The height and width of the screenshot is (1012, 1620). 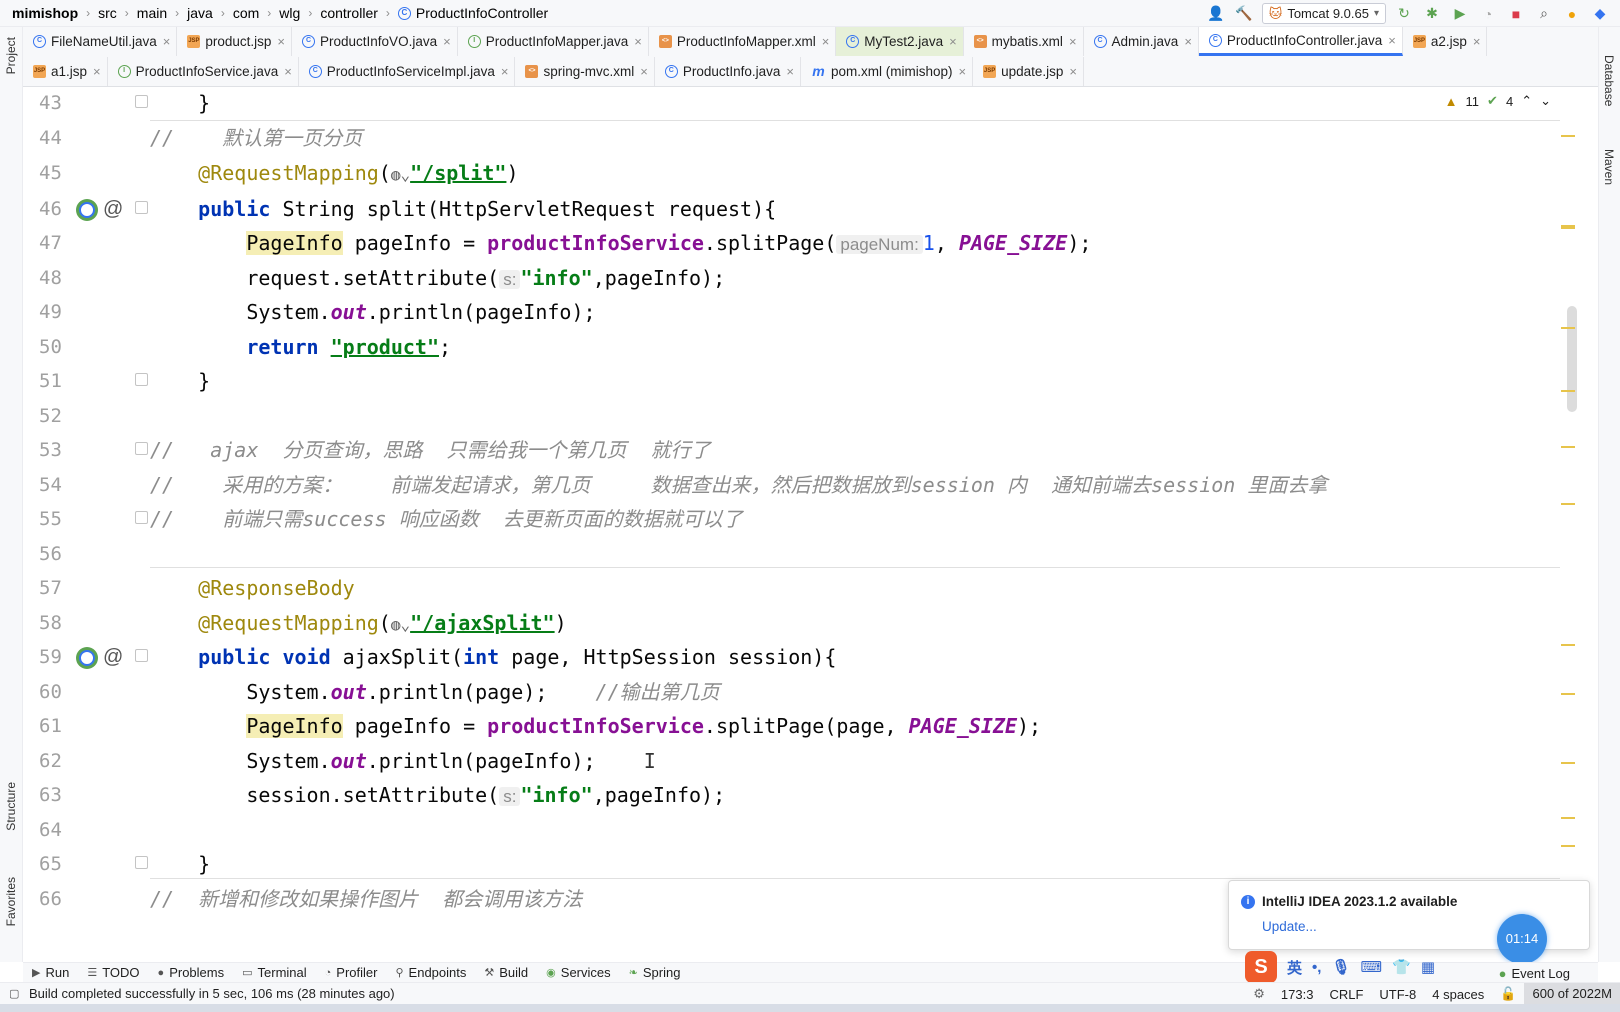 What do you see at coordinates (407, 71) in the screenshot?
I see `tab-productinfoserviceimpl: C ProductInfoServiceImpl.java ×` at bounding box center [407, 71].